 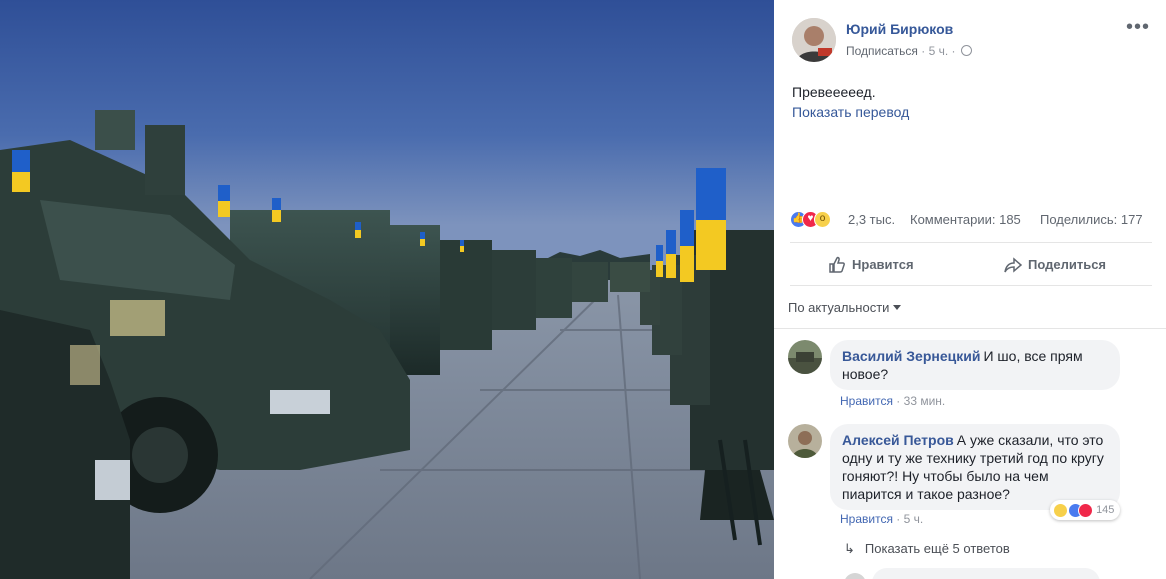 What do you see at coordinates (1060, 510) in the screenshot?
I see `haha-reaction-icon` at bounding box center [1060, 510].